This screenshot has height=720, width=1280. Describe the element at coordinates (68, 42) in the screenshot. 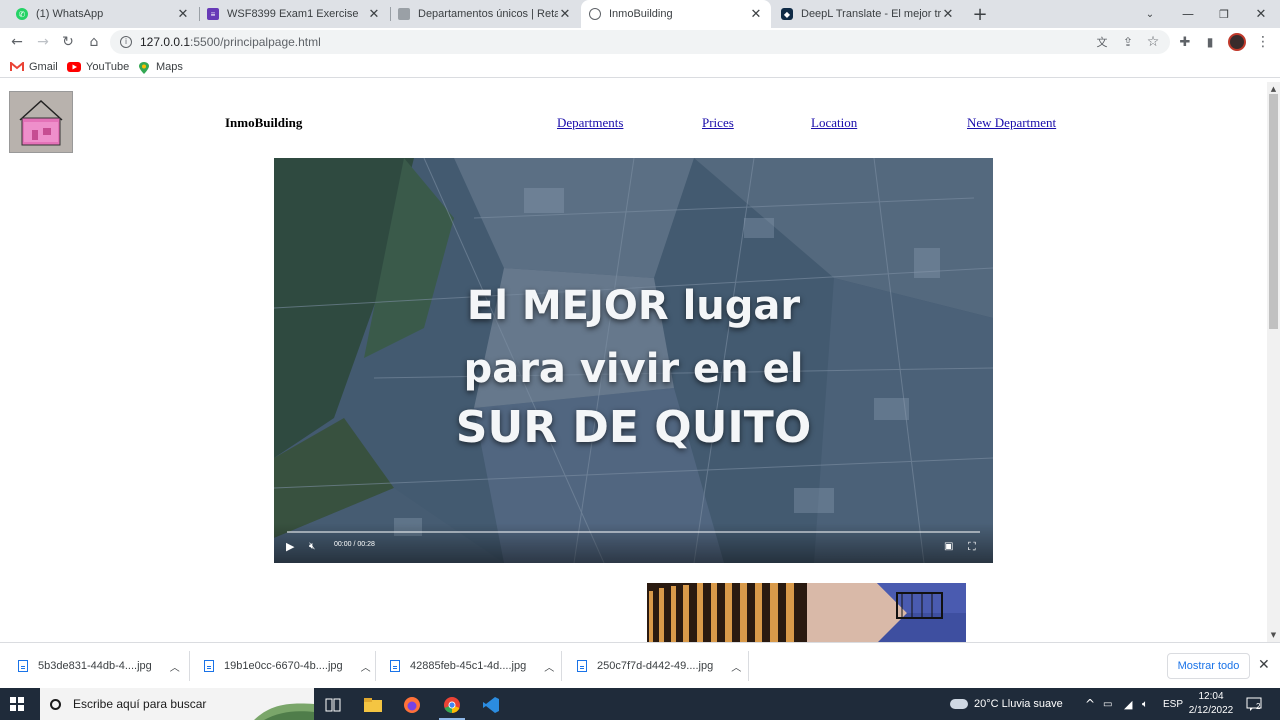

I see `reload-icon: ↻` at that location.